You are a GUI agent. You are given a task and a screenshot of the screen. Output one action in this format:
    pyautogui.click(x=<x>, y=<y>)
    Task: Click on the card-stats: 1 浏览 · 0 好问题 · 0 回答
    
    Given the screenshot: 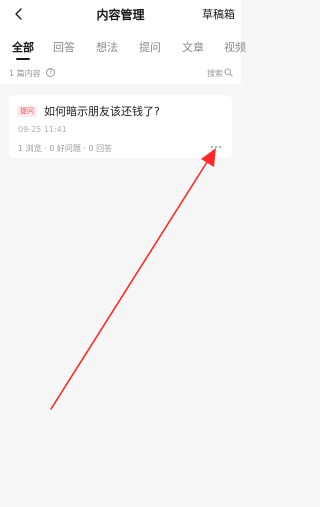 What is the action you would take?
    pyautogui.click(x=65, y=148)
    